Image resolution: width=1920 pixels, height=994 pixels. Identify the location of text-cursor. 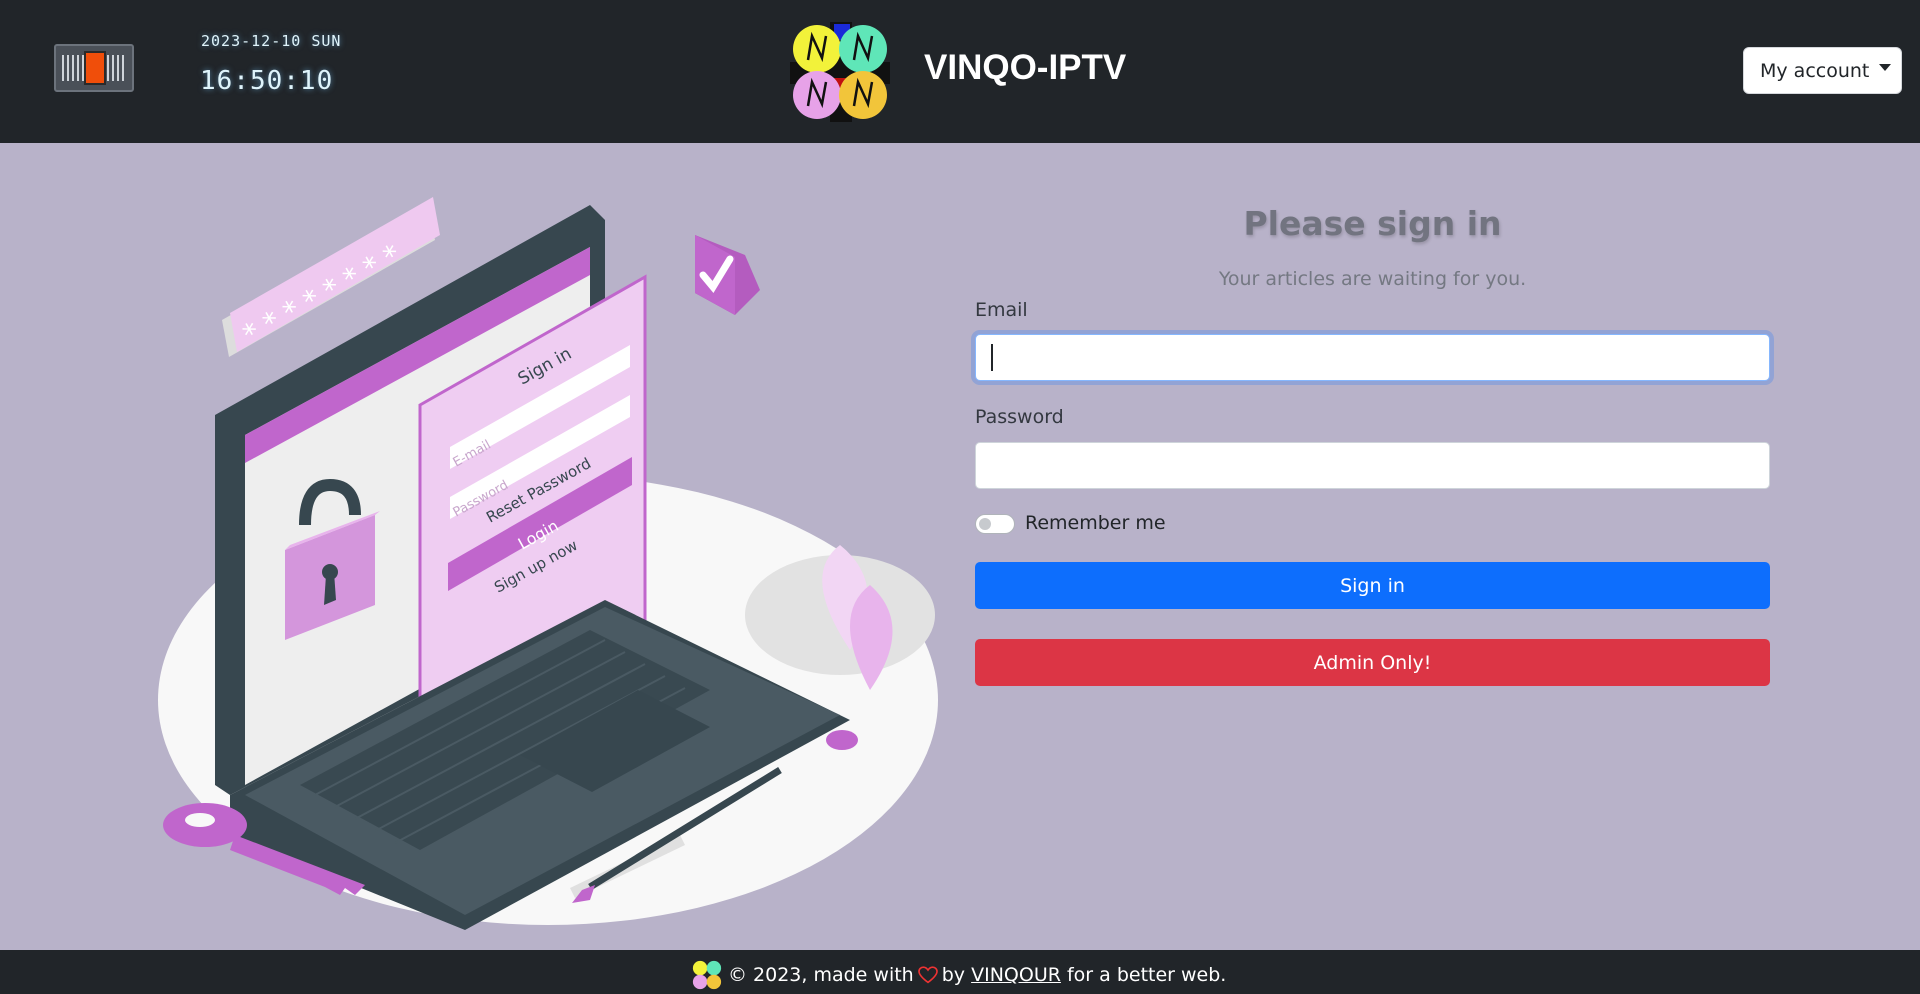
(992, 357).